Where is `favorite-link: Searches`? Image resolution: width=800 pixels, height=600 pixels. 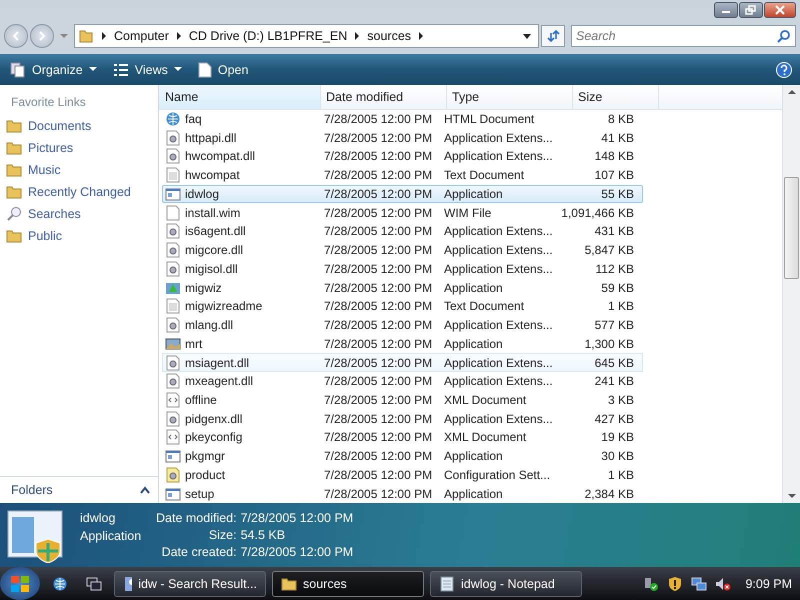 favorite-link: Searches is located at coordinates (79, 214).